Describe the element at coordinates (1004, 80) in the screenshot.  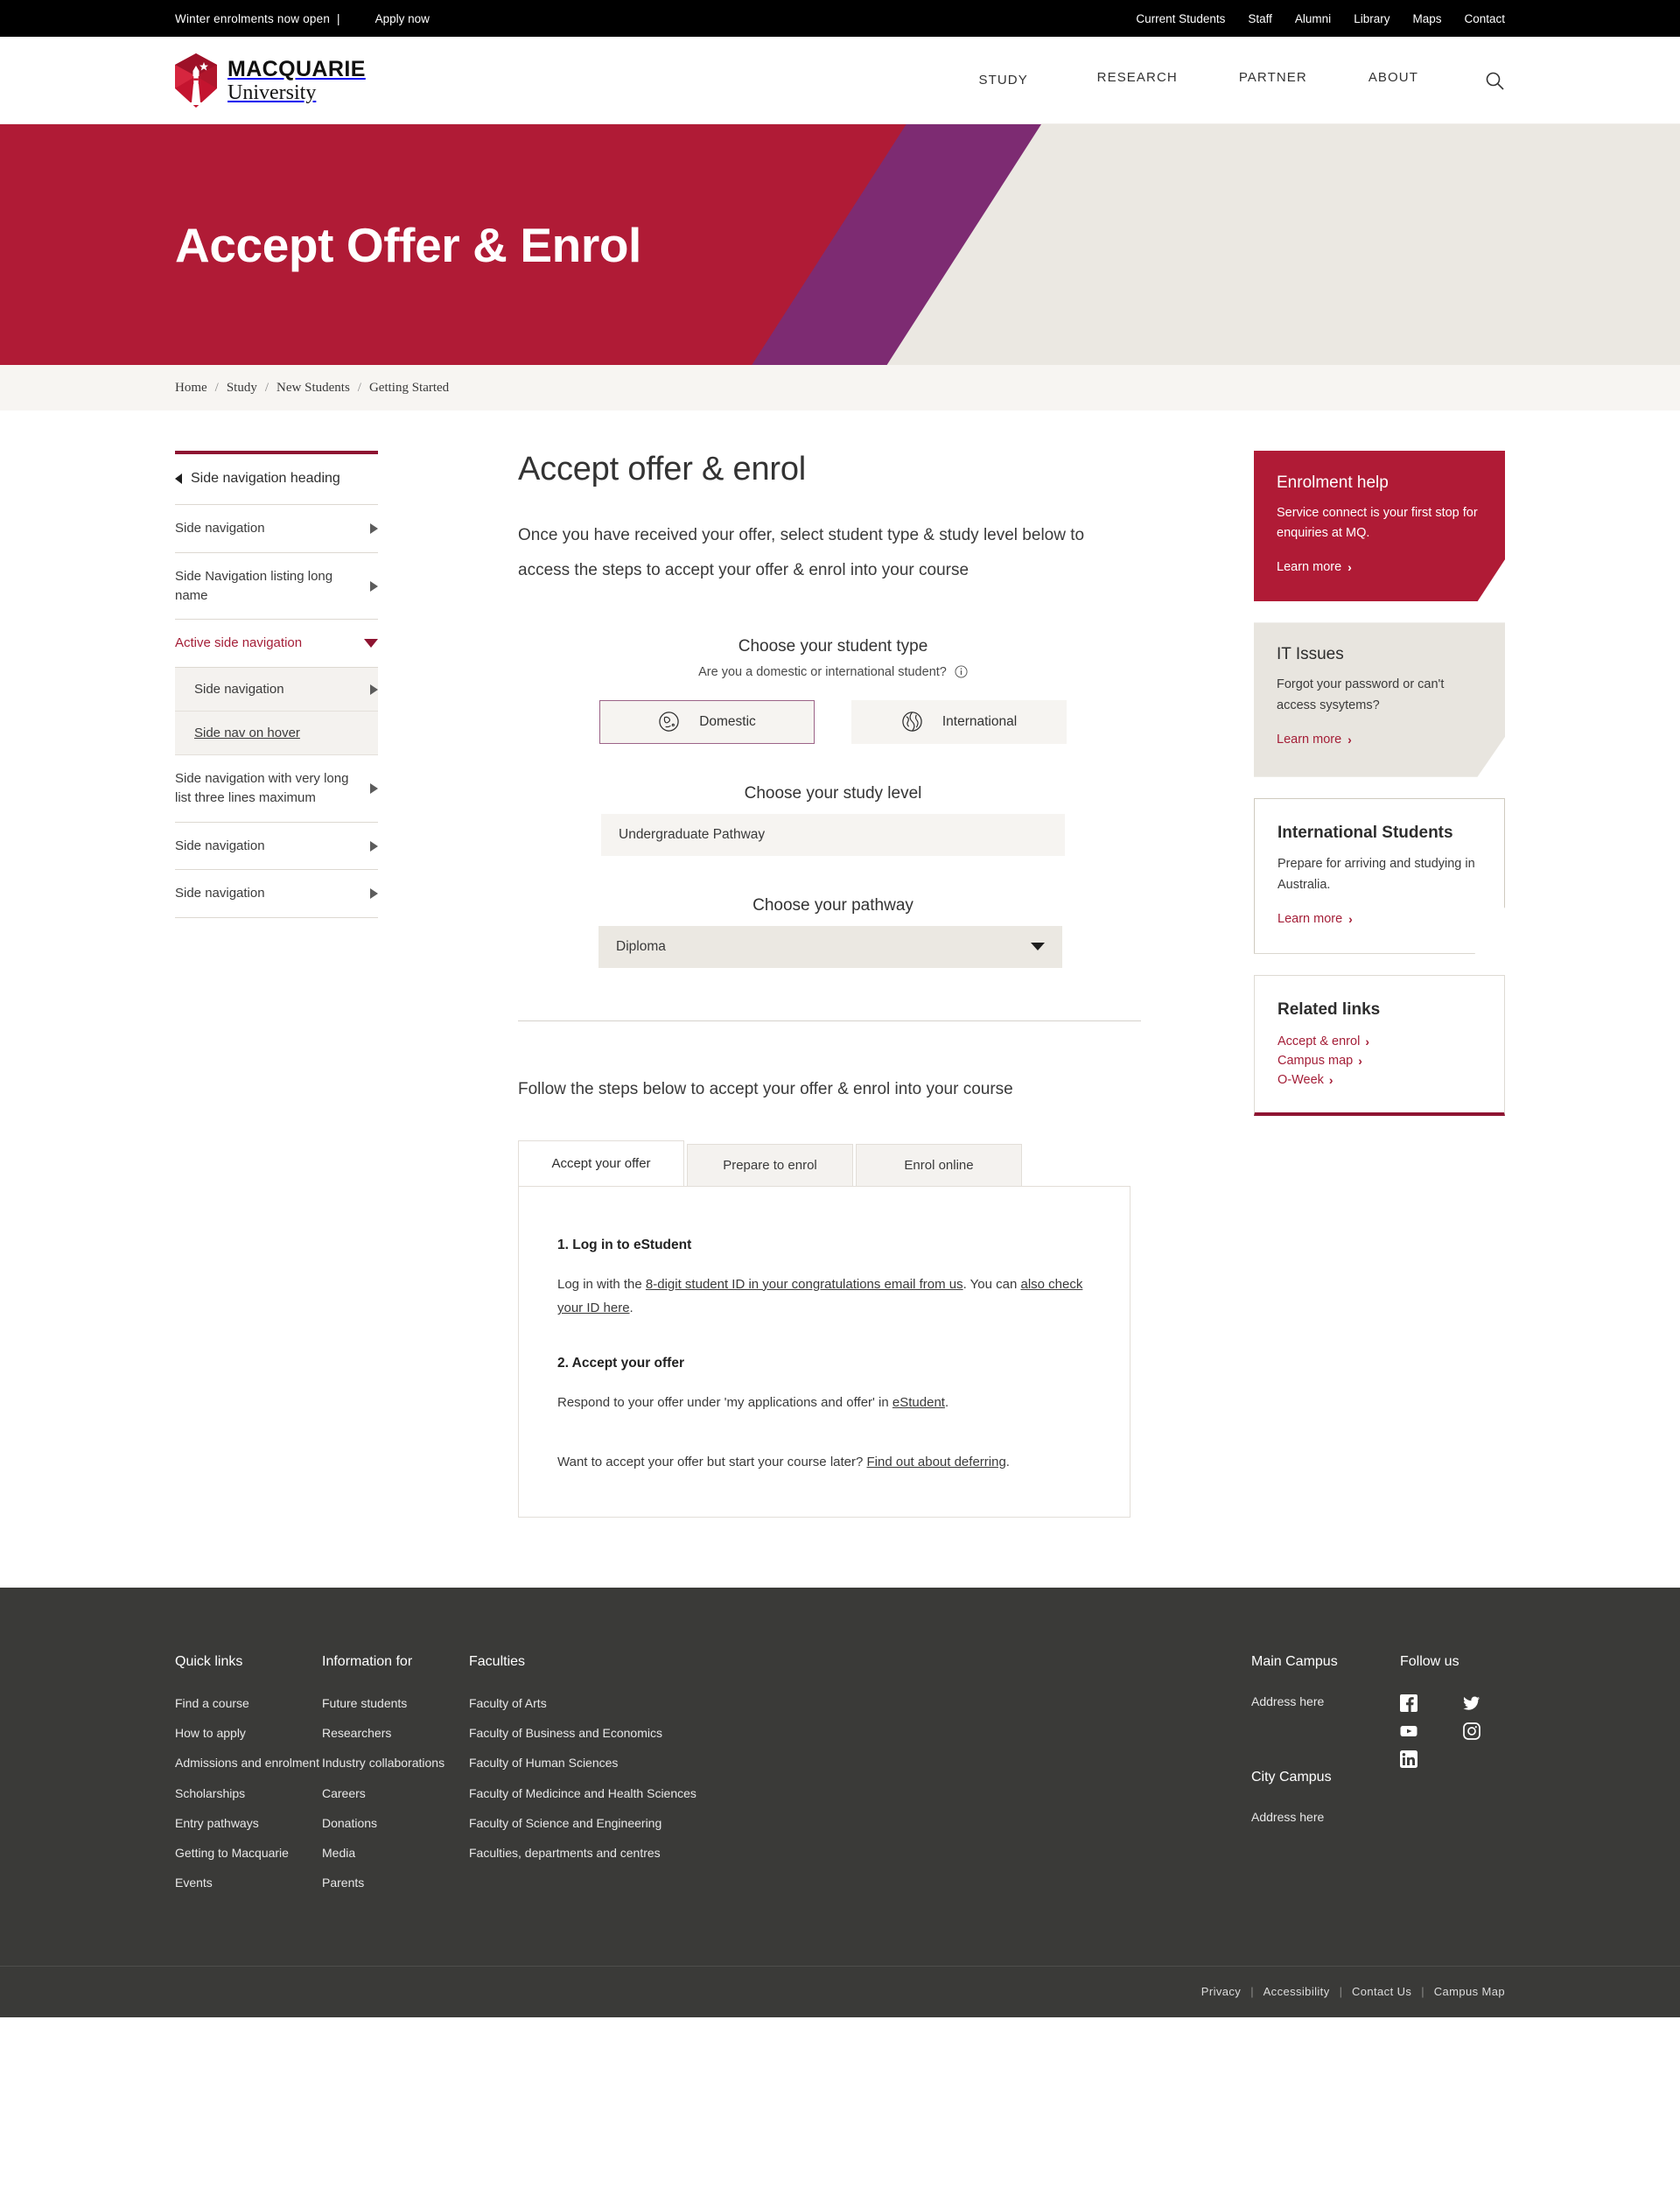
I see `nav-item-study: STUDY` at that location.